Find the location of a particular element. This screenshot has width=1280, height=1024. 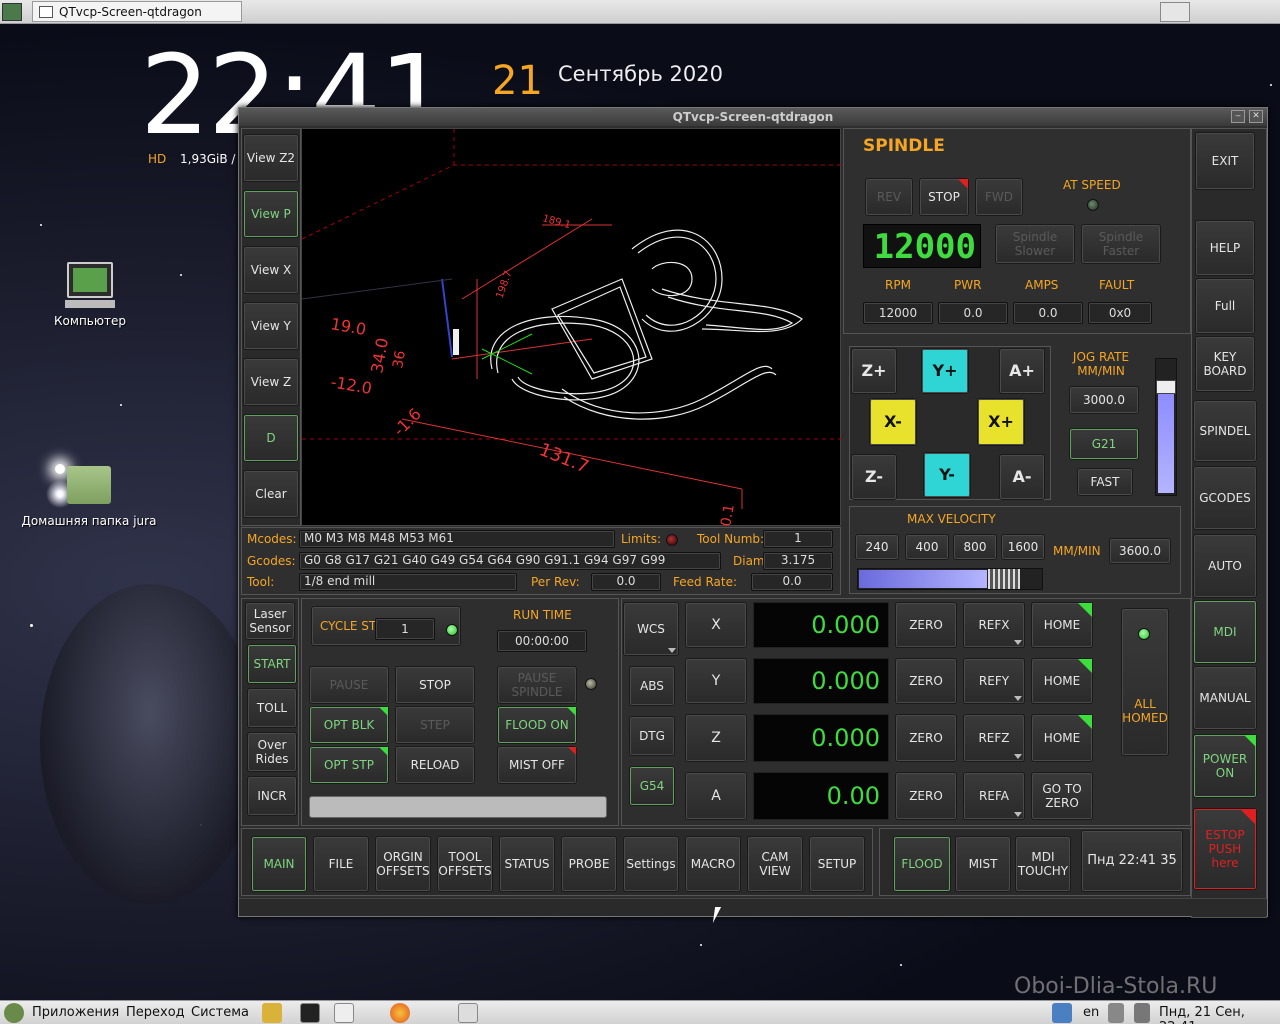

wcs-button: WCS is located at coordinates (651, 629).